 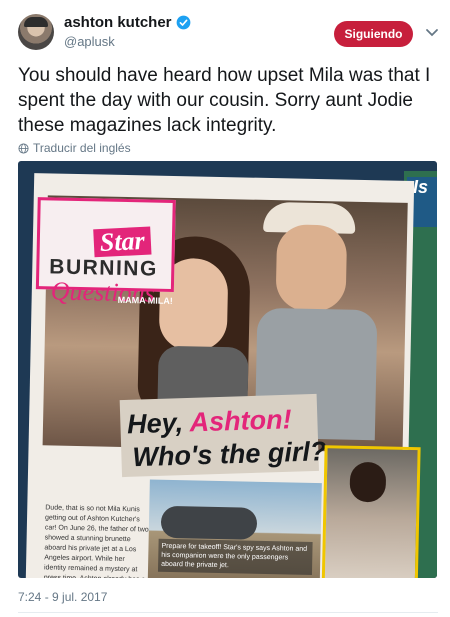 I want to click on headline-name: Ashton!, so click(x=241, y=421).